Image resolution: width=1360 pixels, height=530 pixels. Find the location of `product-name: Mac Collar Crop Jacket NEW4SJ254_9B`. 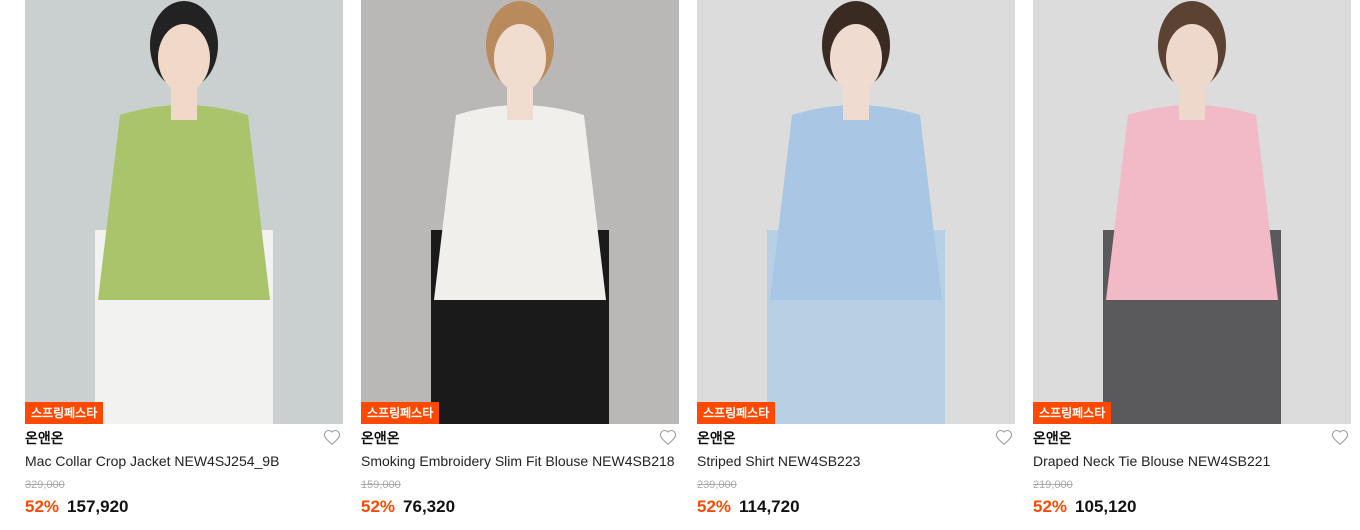

product-name: Mac Collar Crop Jacket NEW4SJ254_9B is located at coordinates (184, 463).